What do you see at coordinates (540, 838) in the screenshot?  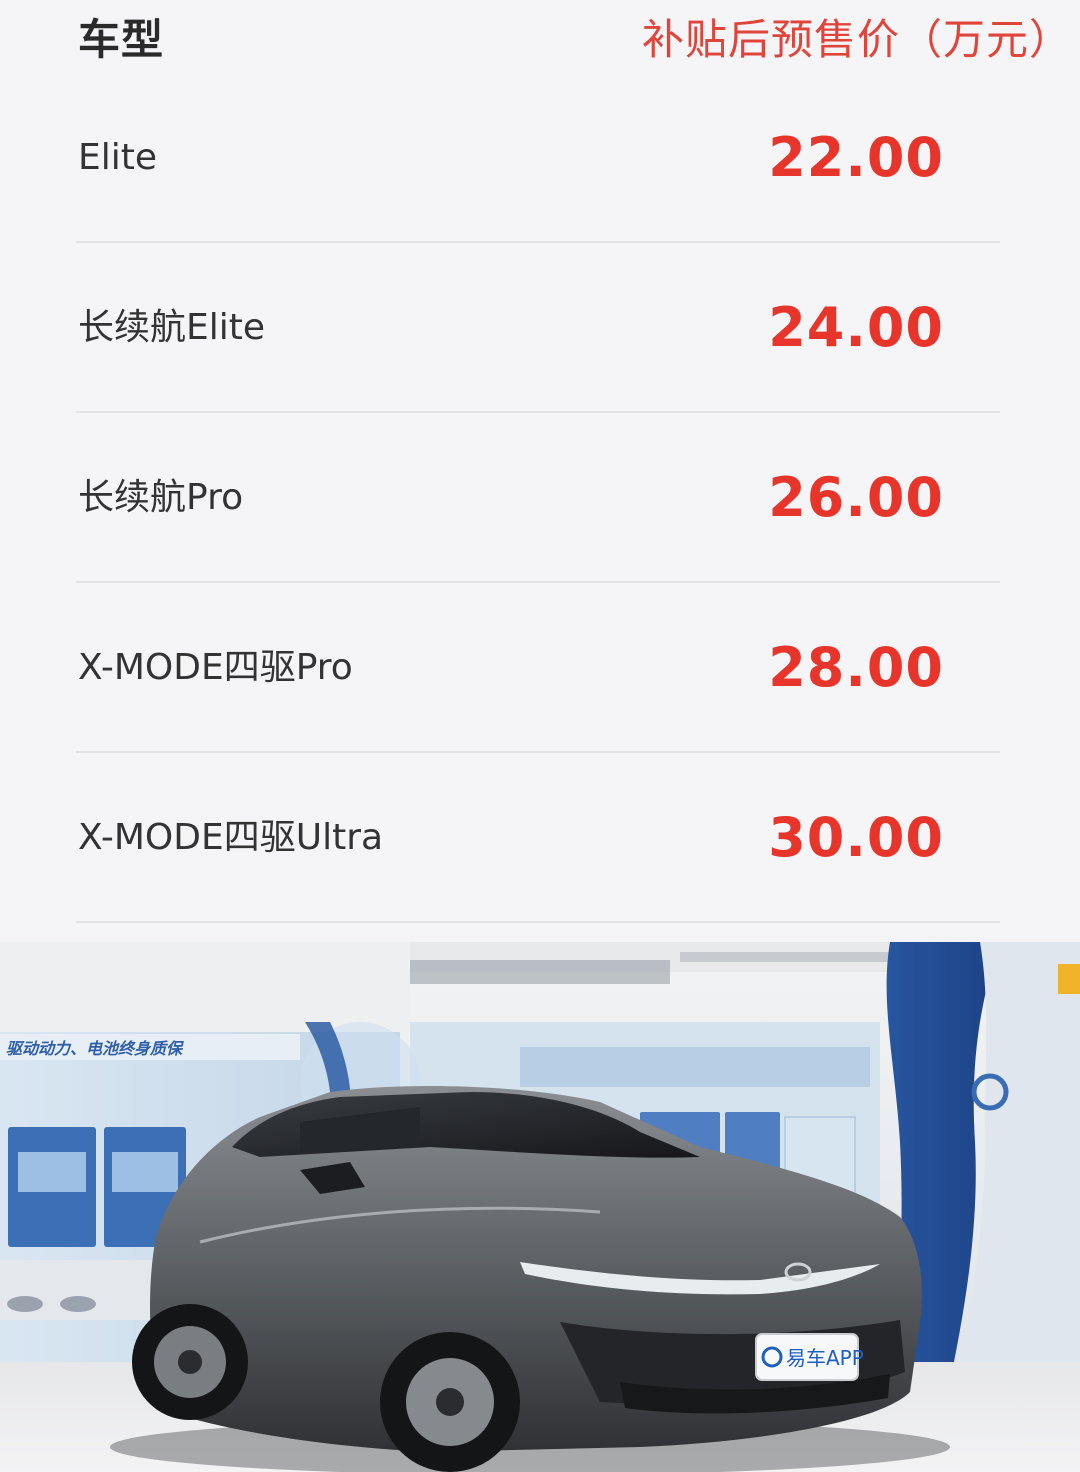 I see `table-row: X-MODE四驱Ultra 30.00` at bounding box center [540, 838].